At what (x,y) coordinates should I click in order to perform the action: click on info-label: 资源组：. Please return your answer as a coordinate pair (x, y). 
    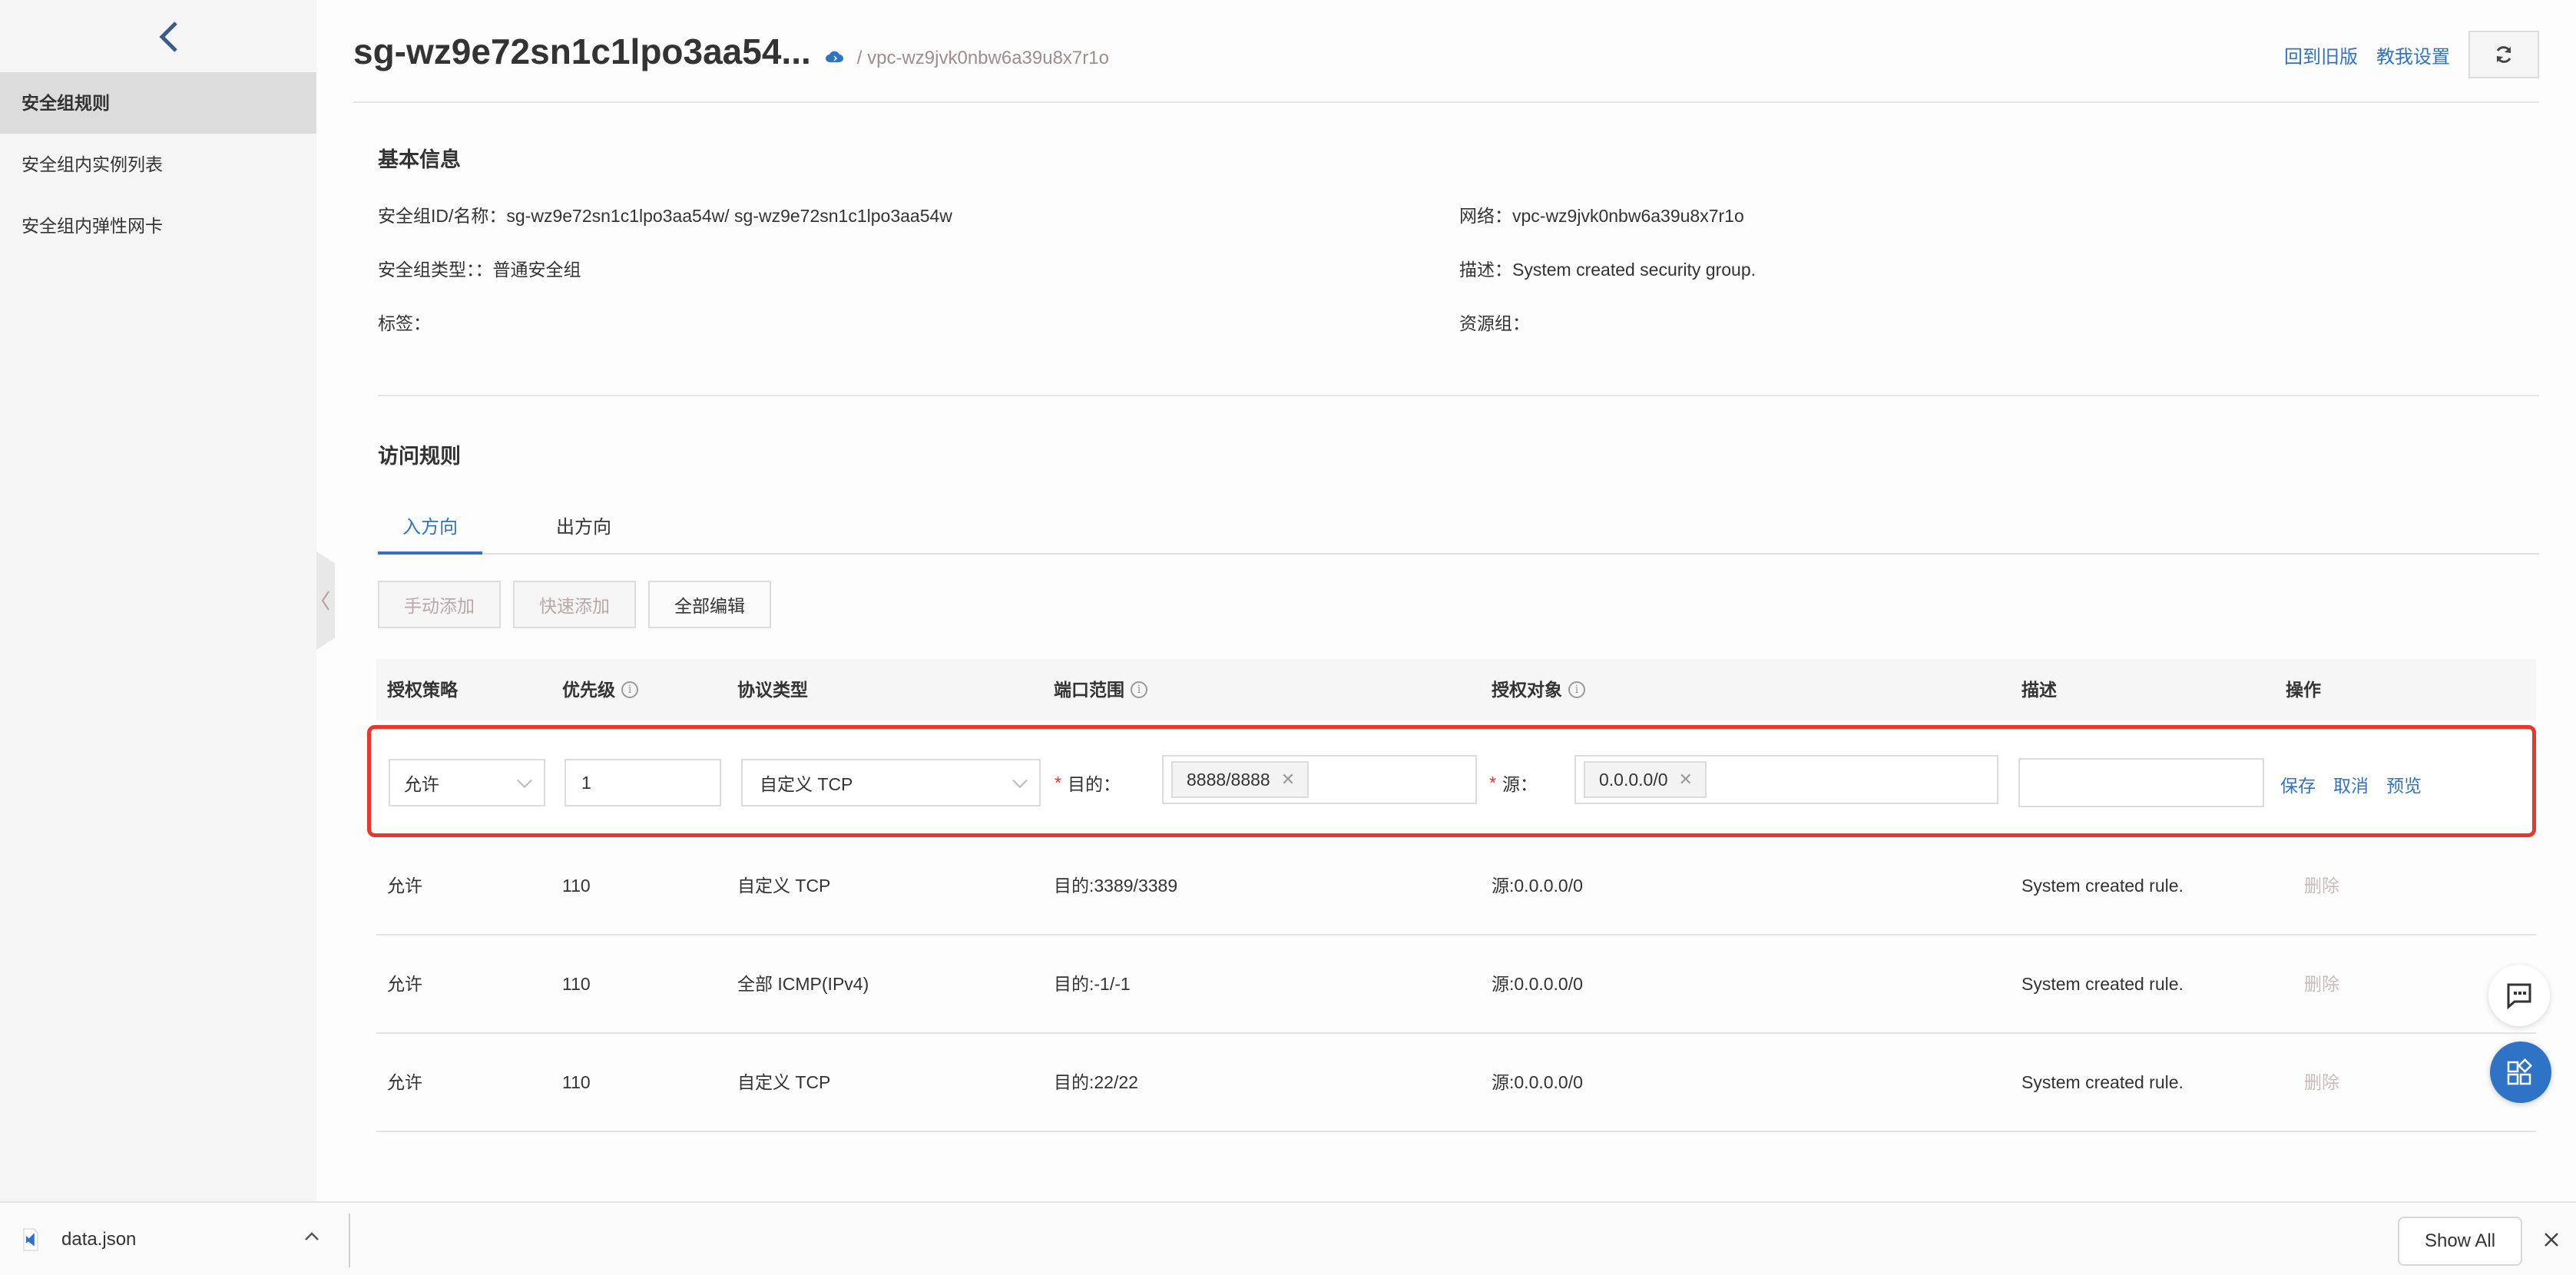
    Looking at the image, I should click on (1494, 323).